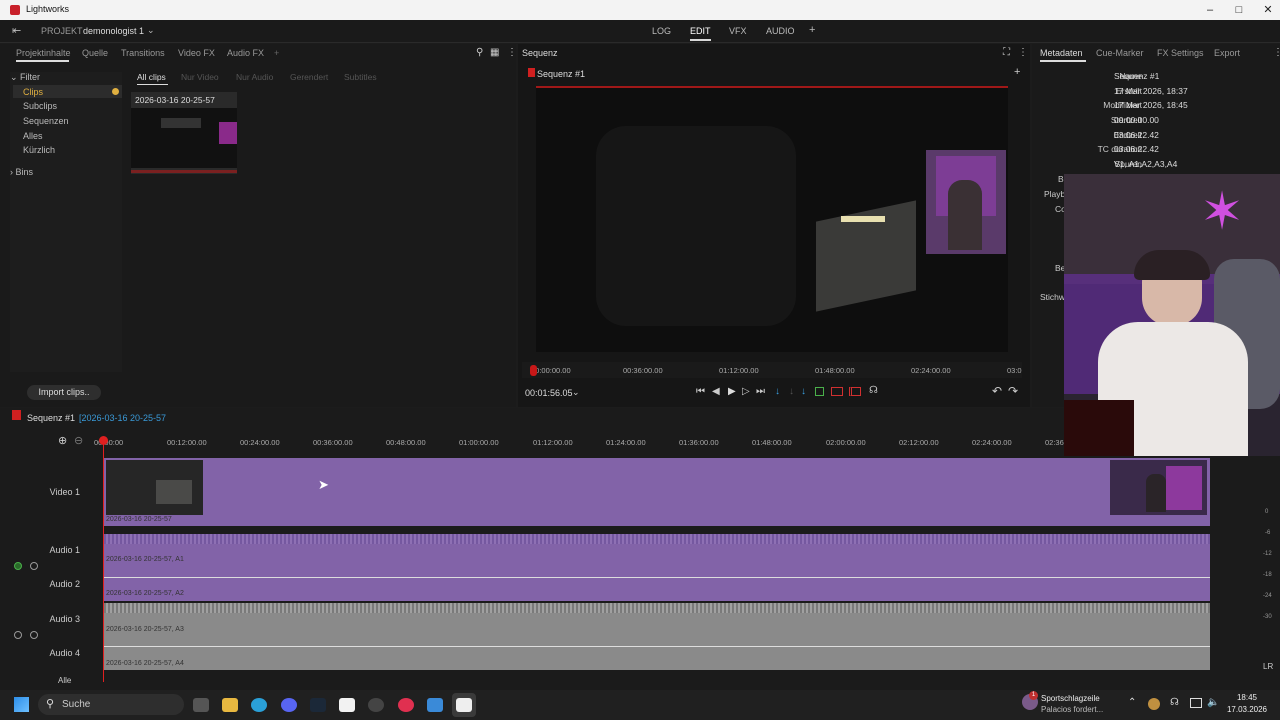 This screenshot has width=1280, height=720. I want to click on video-clip, so click(657, 492).